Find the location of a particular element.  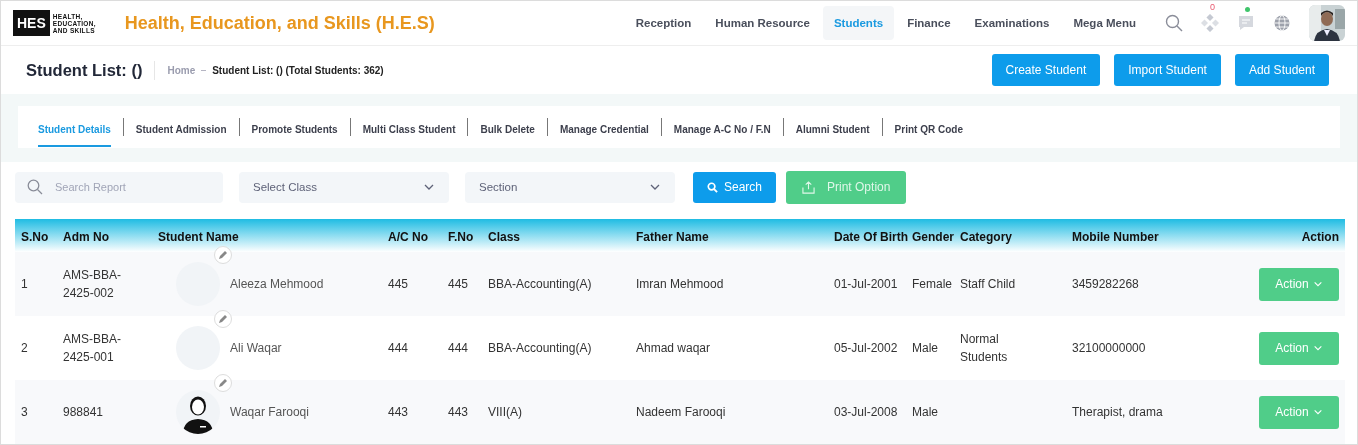

section-select: Section is located at coordinates (570, 187).